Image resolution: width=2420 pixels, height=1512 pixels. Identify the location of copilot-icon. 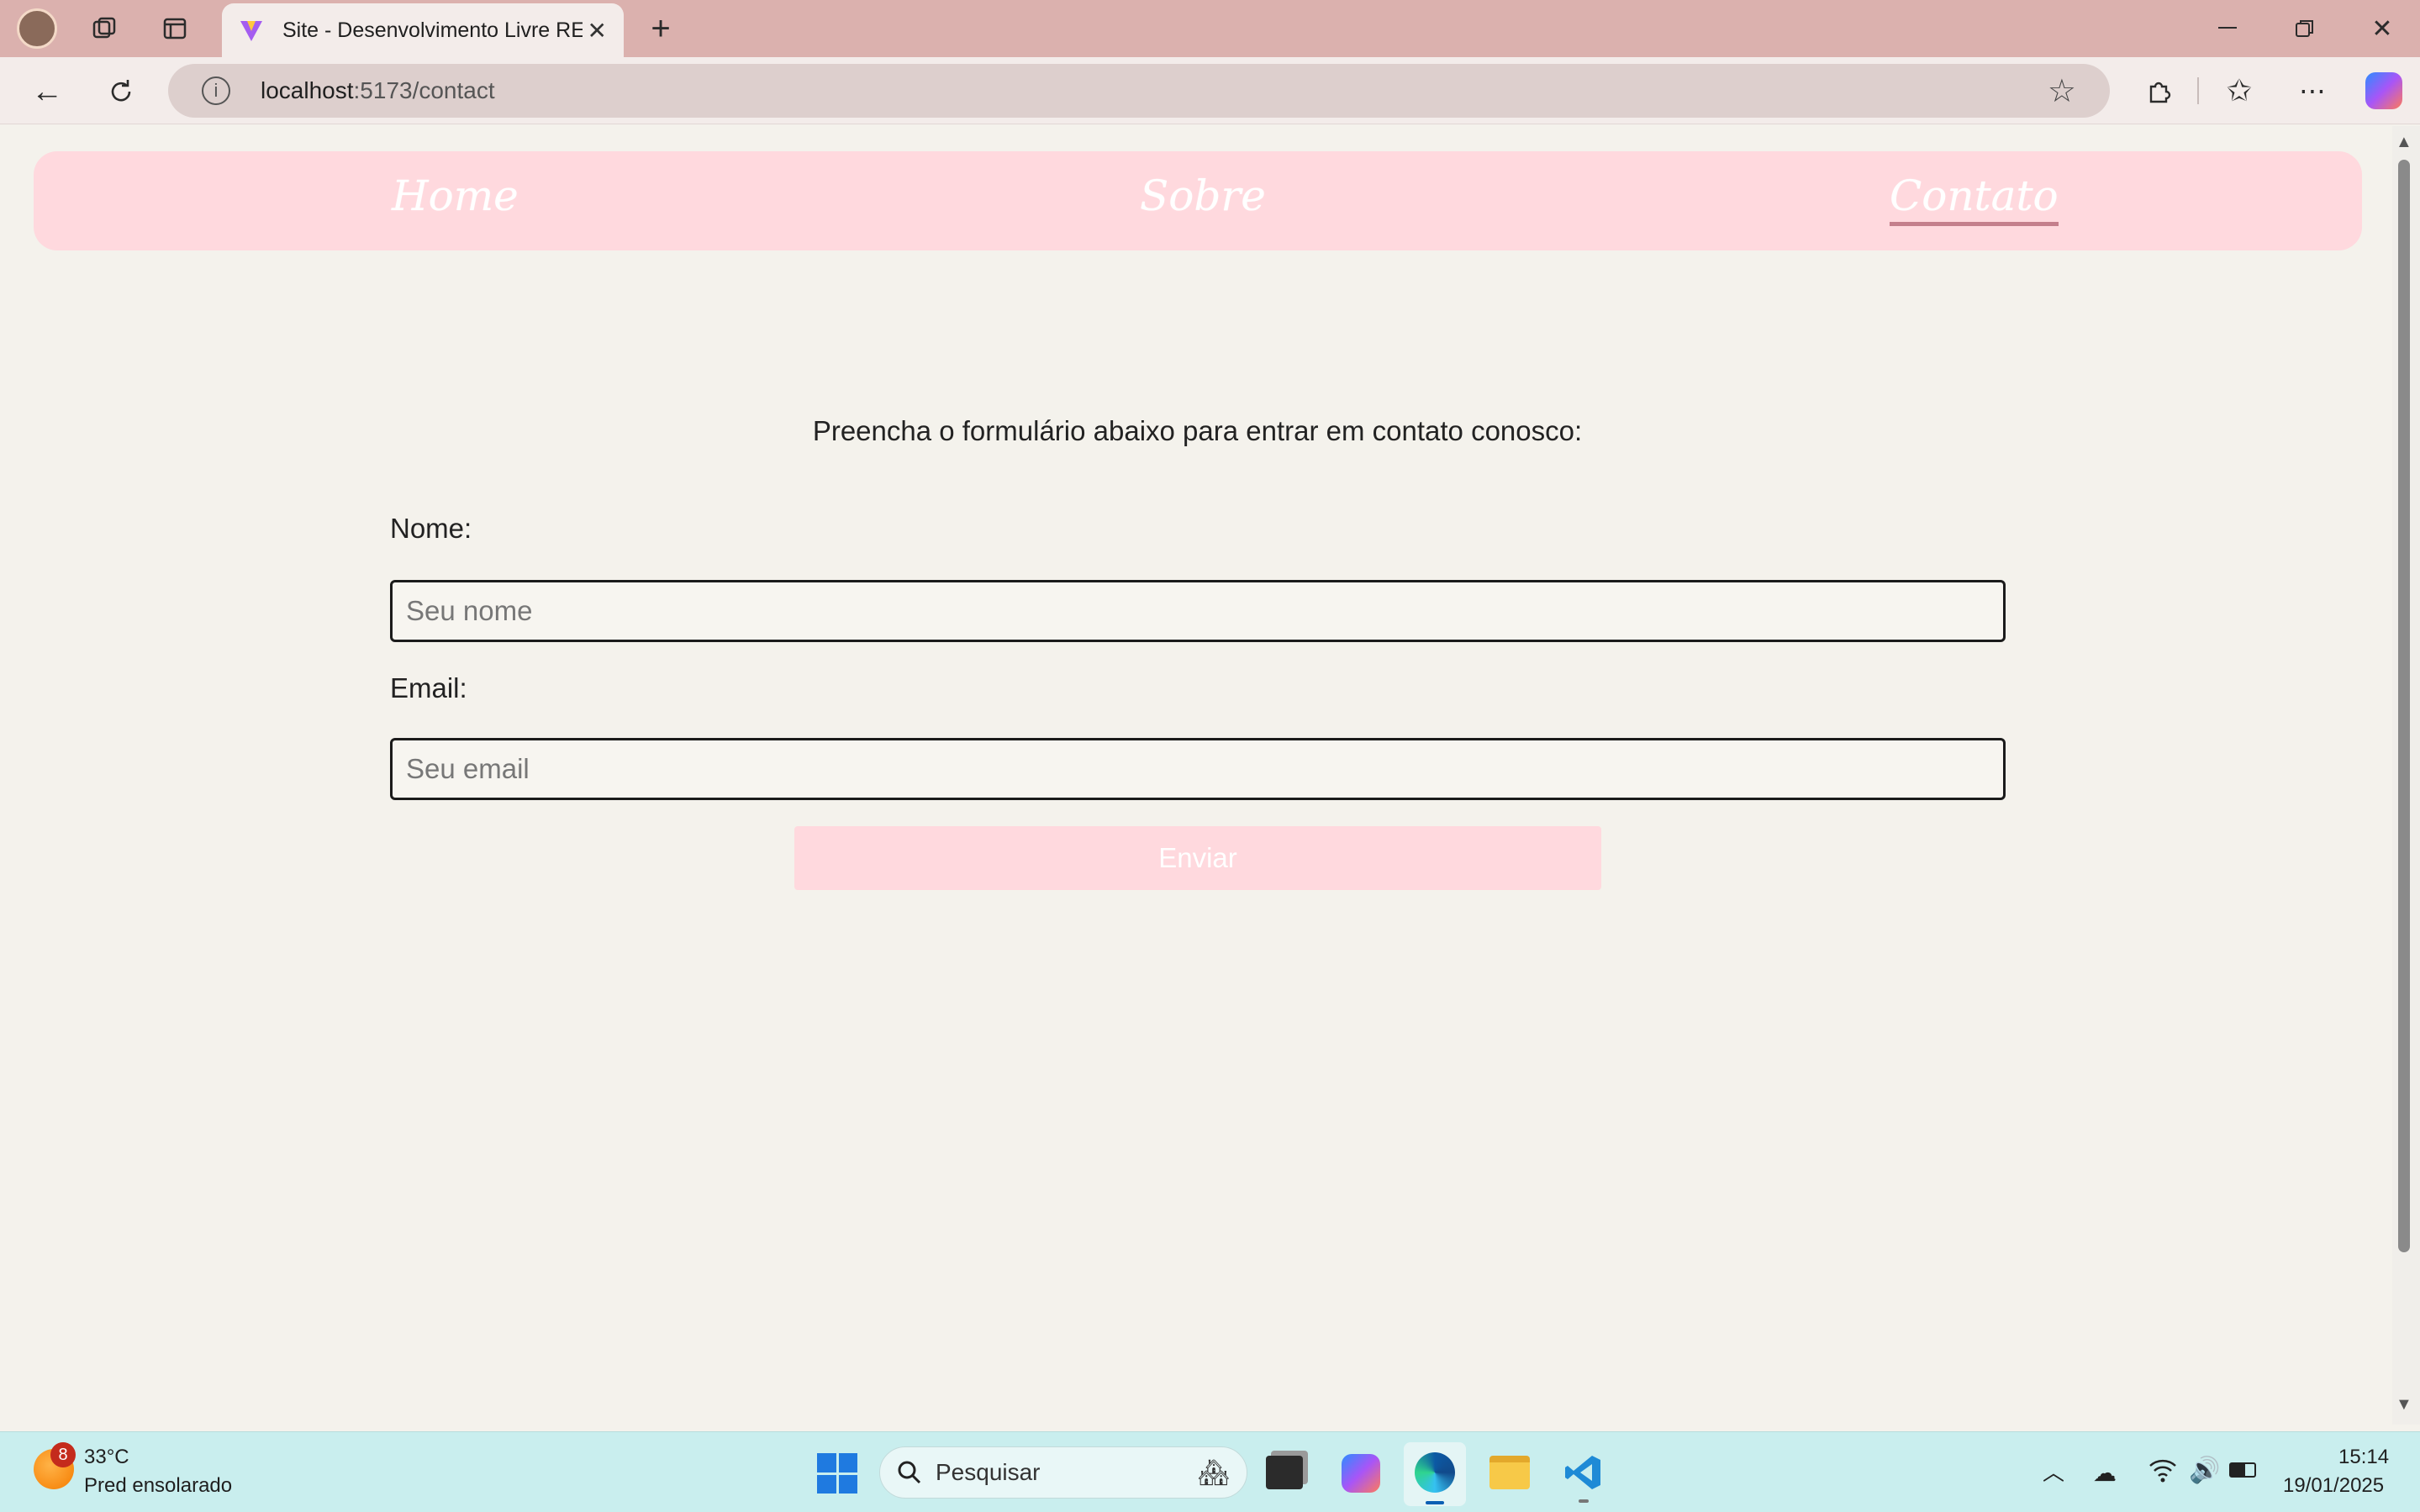
(2383, 90).